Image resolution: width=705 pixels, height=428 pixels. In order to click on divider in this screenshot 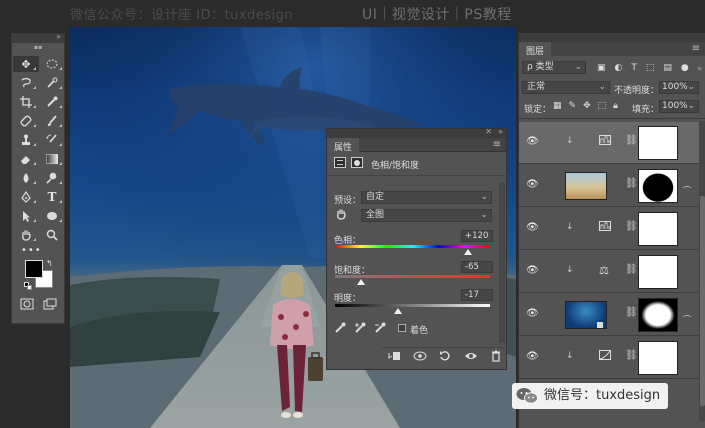, I will do `click(612, 118)`.